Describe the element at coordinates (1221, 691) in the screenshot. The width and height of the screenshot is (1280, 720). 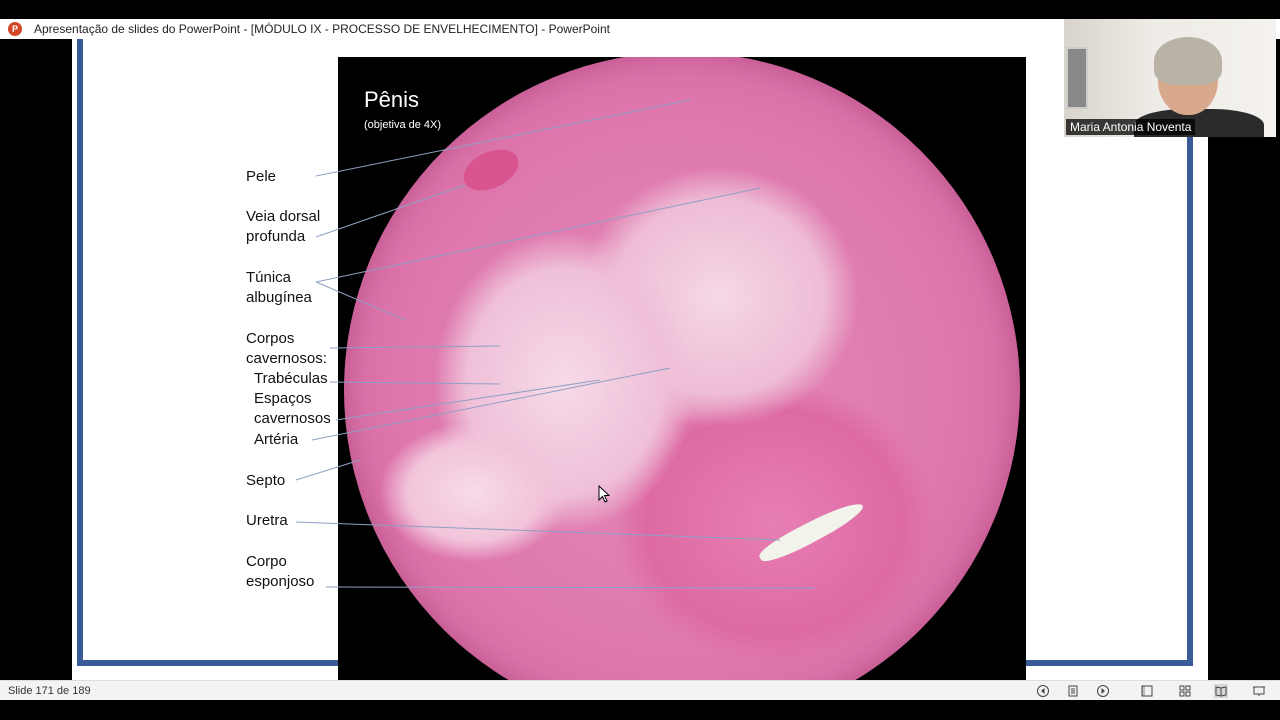
I see `reading-view-icon` at that location.